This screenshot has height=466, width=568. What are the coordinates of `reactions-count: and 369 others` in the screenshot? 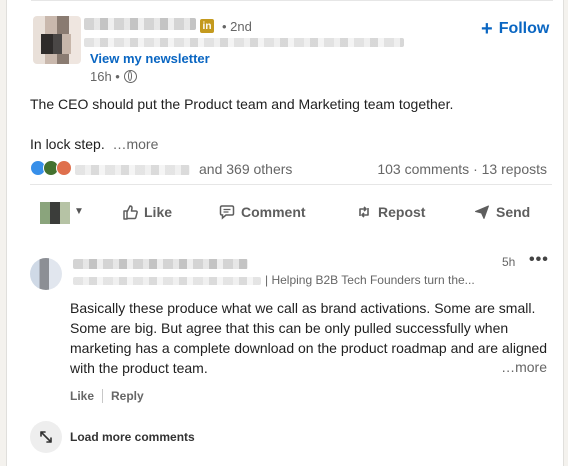 It's located at (245, 169).